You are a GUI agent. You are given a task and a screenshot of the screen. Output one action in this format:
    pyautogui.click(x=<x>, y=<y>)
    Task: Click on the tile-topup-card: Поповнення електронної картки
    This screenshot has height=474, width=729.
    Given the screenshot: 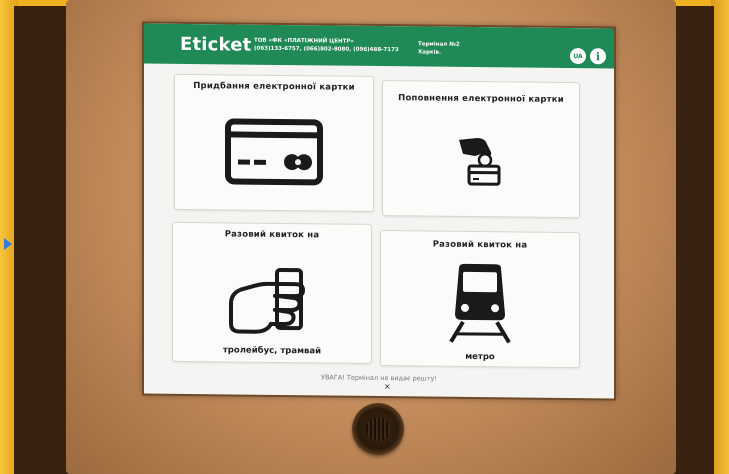 What is the action you would take?
    pyautogui.click(x=481, y=149)
    